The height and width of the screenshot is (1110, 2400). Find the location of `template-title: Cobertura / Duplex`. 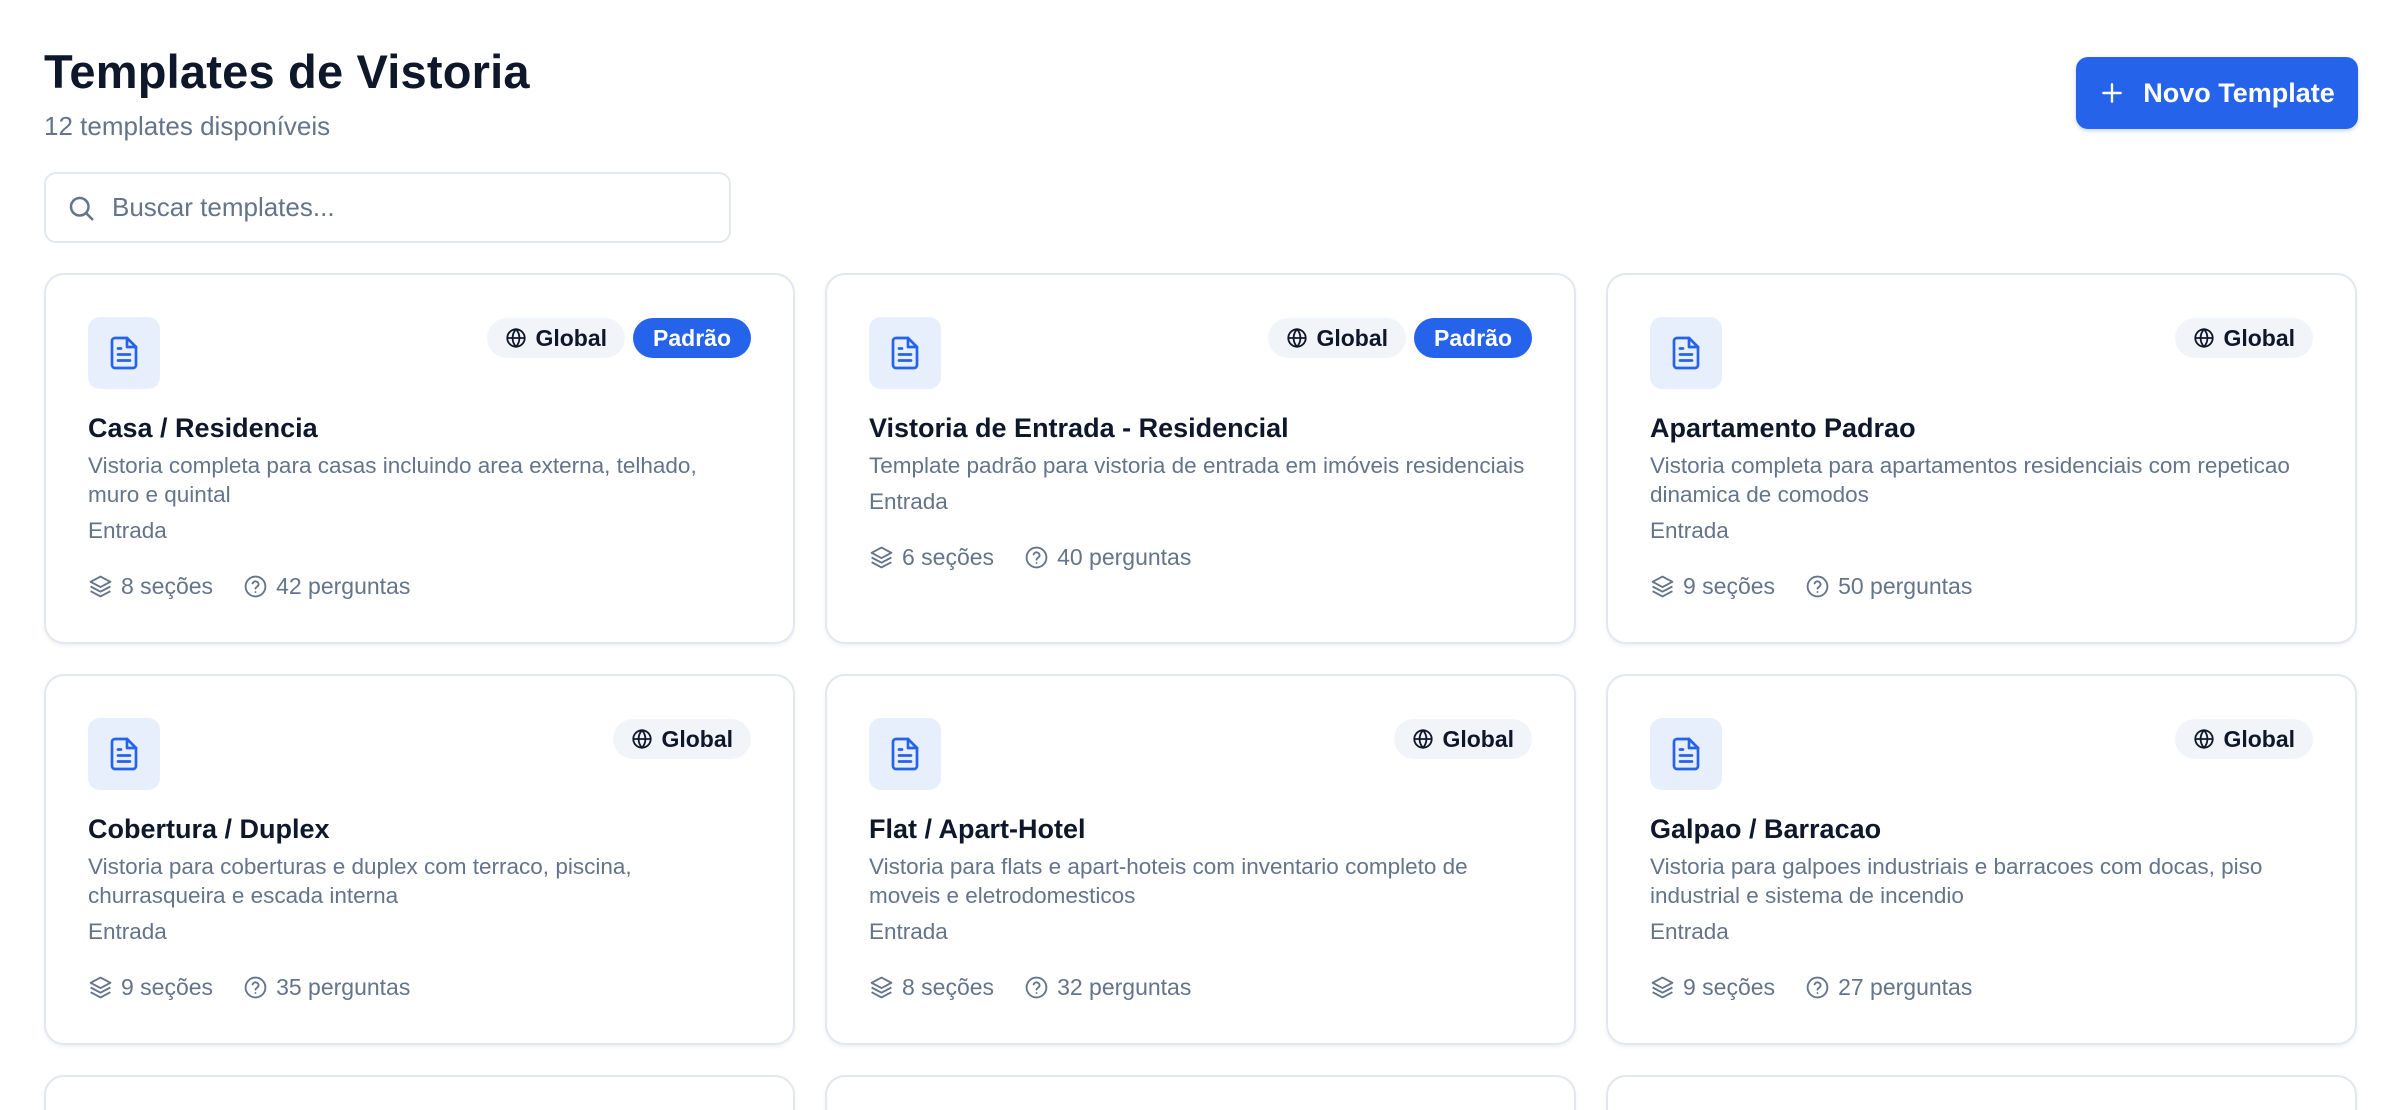

template-title: Cobertura / Duplex is located at coordinates (209, 829).